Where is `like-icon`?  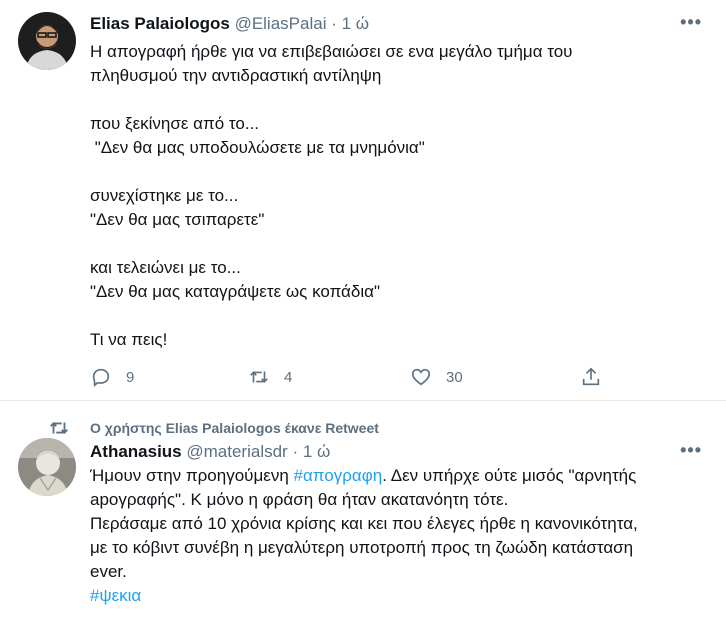 like-icon is located at coordinates (421, 377).